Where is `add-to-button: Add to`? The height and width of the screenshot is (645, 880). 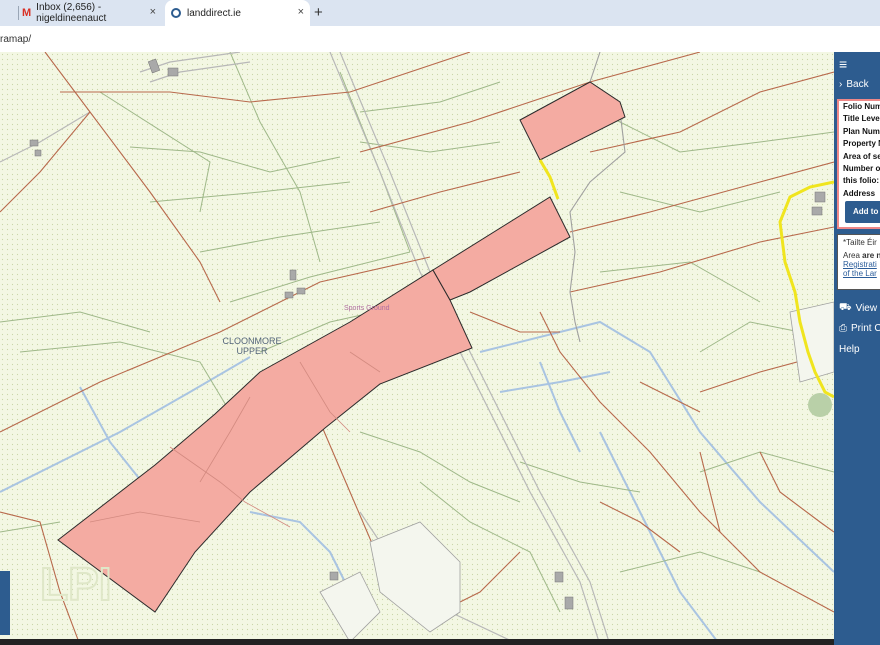 add-to-button: Add to is located at coordinates (862, 212).